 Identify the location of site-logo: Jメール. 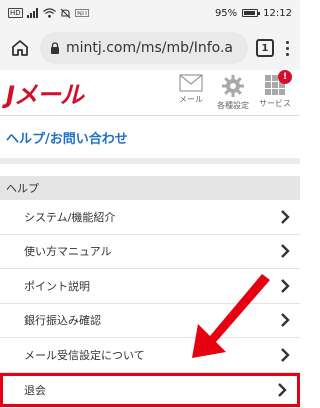
(45, 92).